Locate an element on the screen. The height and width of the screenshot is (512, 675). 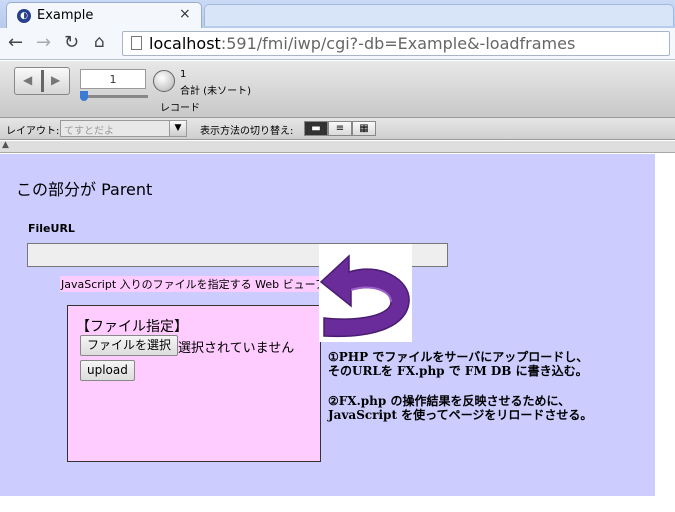
note-reload-line1: ②FX.php の操作結果を反映させるために、 is located at coordinates (449, 401).